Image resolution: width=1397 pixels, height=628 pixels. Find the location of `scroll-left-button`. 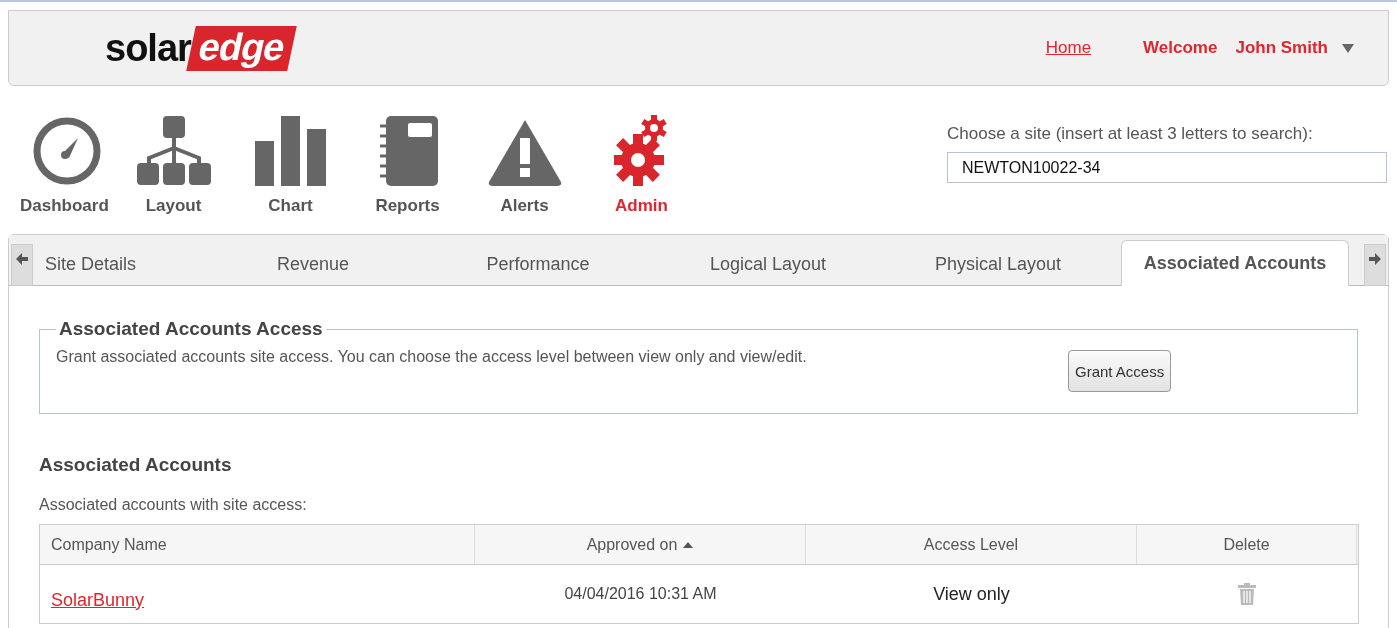

scroll-left-button is located at coordinates (22, 265).